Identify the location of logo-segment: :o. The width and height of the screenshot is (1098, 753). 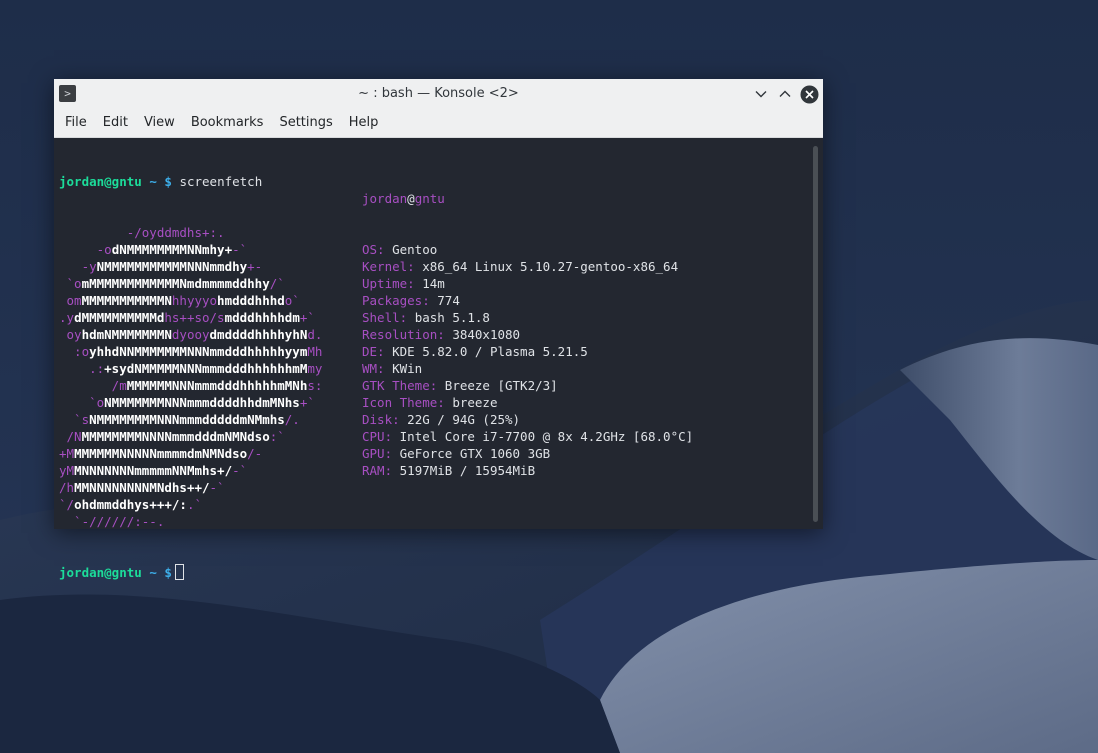
(74, 351).